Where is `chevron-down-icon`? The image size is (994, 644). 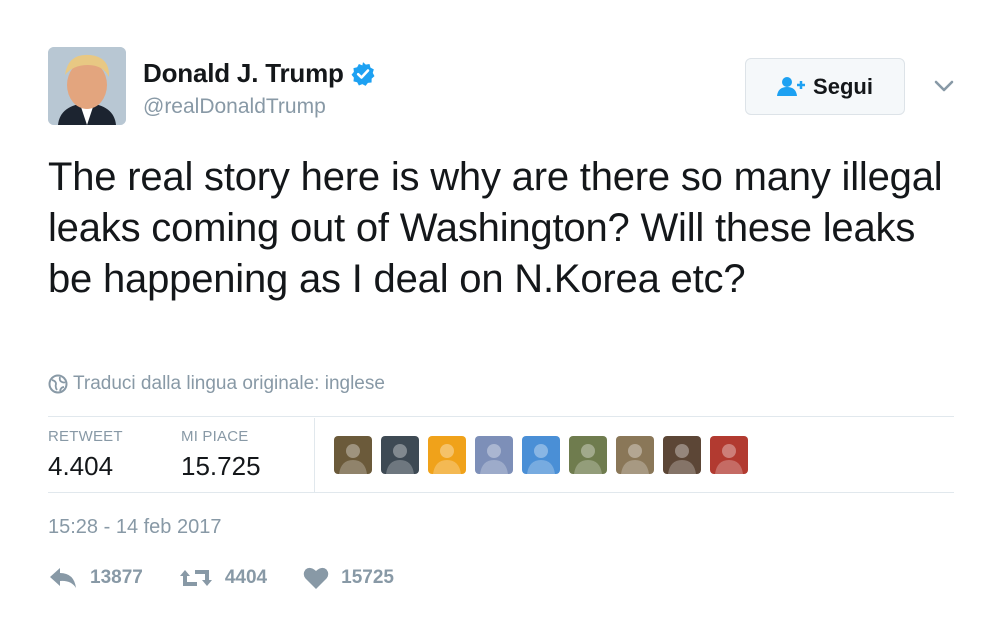
chevron-down-icon is located at coordinates (944, 86).